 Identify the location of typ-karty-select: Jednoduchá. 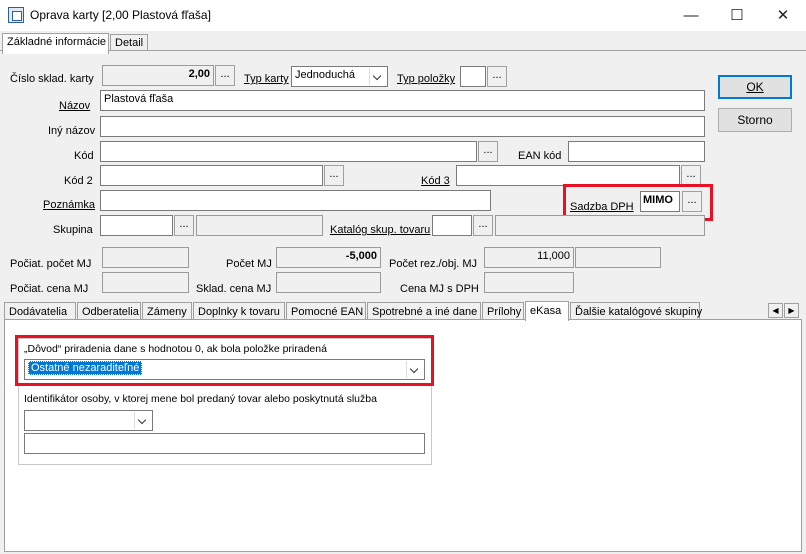
(339, 76).